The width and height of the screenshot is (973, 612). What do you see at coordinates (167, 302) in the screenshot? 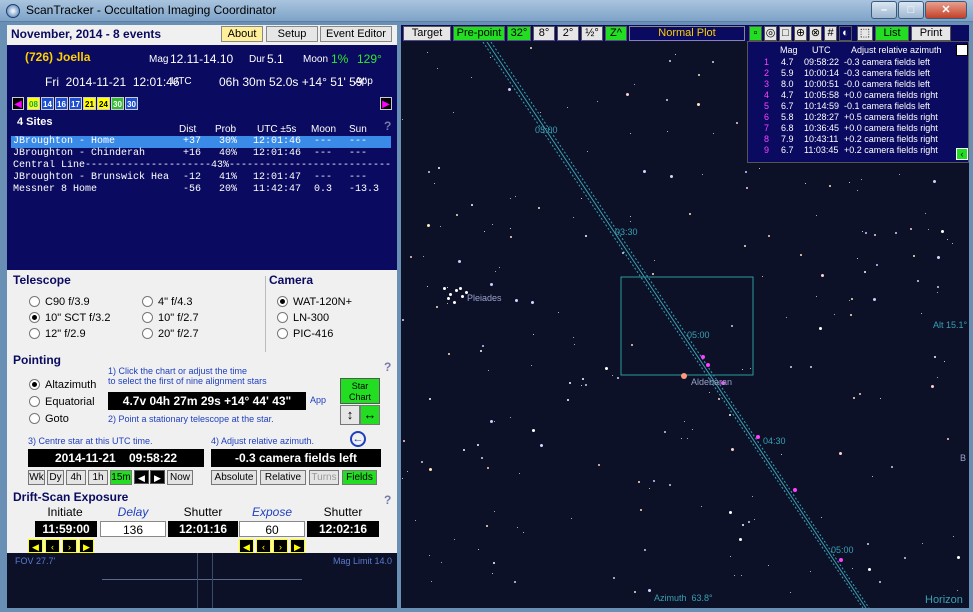
I see `telescope-4in: 4" f/4.3` at bounding box center [167, 302].